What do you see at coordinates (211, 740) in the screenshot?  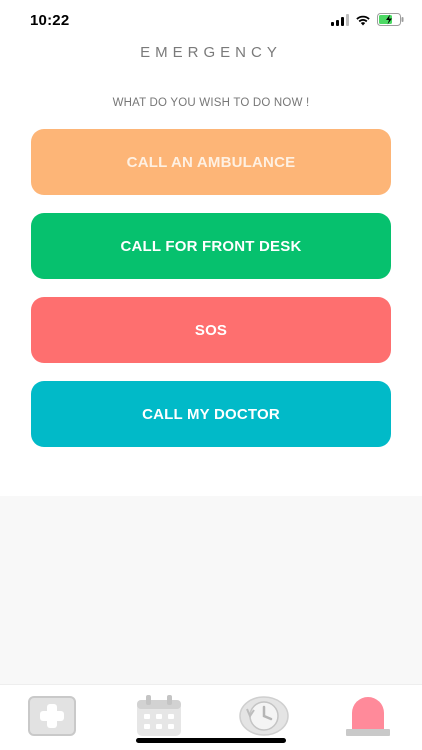 I see `home-indicator` at bounding box center [211, 740].